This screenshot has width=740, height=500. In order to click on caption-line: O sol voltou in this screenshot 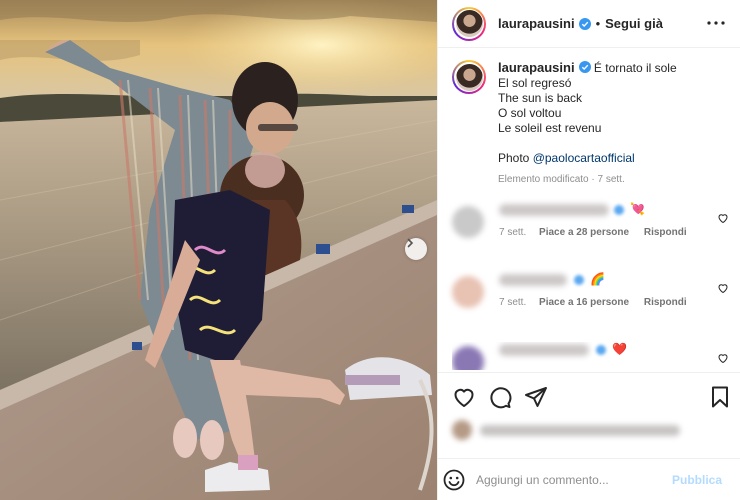, I will do `click(530, 113)`.